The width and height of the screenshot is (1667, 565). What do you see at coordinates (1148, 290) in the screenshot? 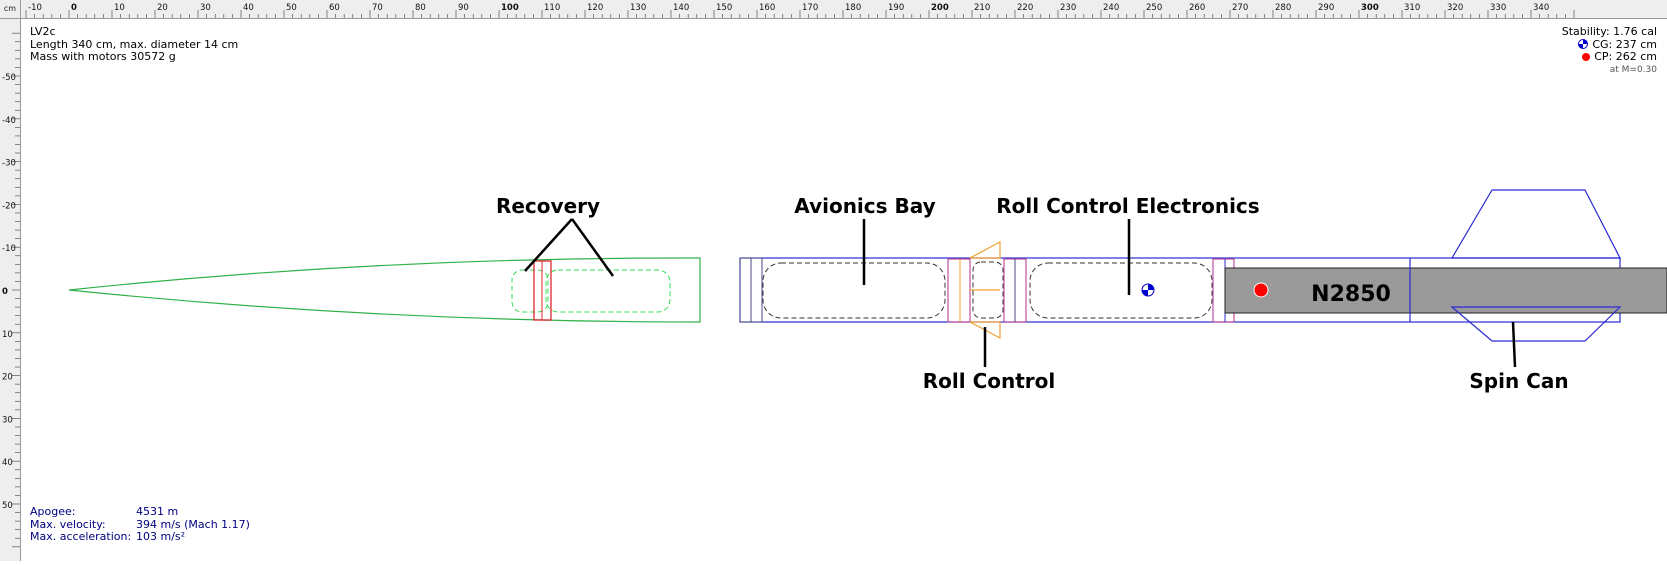
I see `cg-marker` at bounding box center [1148, 290].